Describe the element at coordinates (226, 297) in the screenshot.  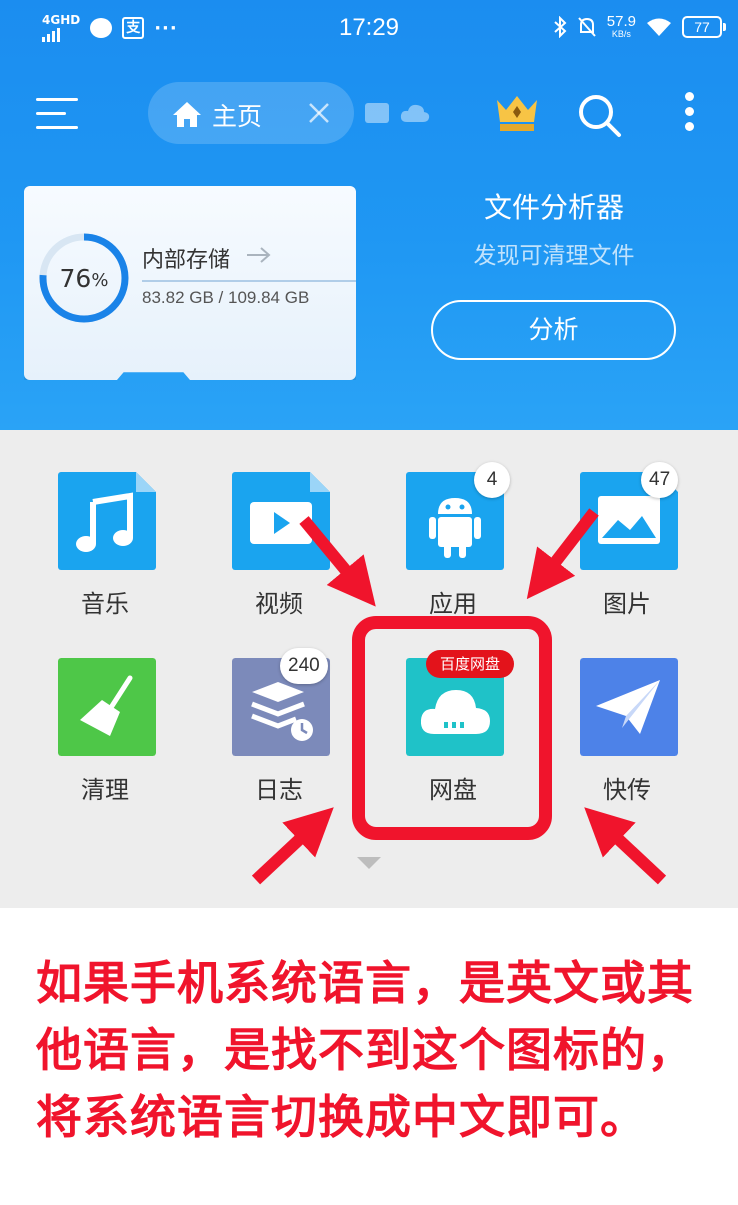
I see `storage-usage-text: 83.82 GB / 109.84 GB` at that location.